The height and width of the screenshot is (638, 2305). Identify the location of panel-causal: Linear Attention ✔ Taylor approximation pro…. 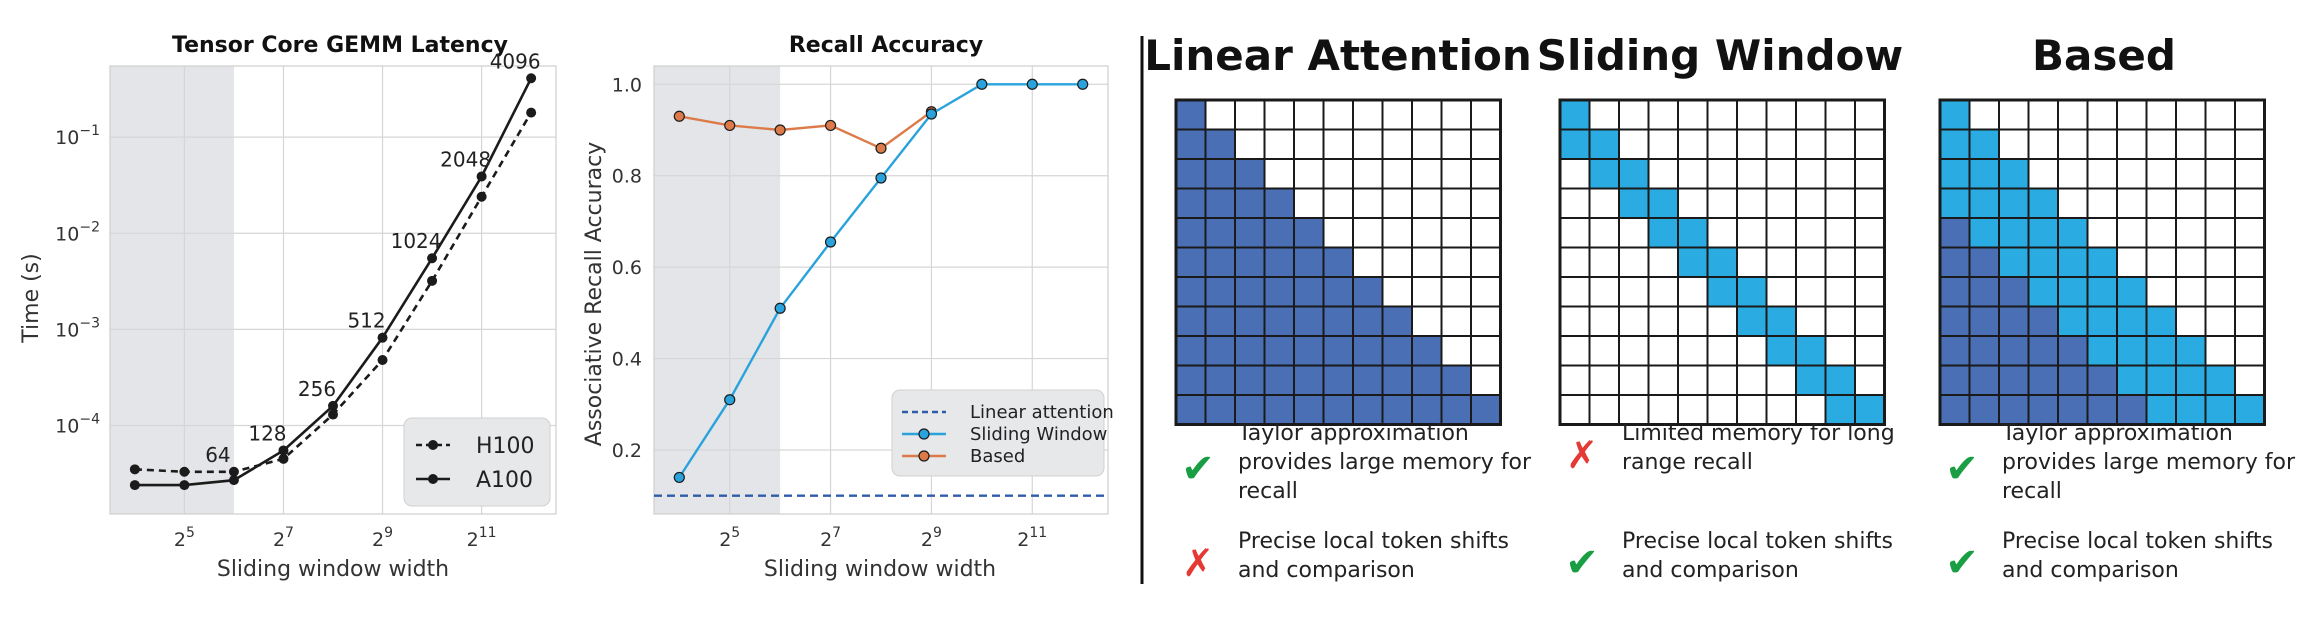
(1338, 308).